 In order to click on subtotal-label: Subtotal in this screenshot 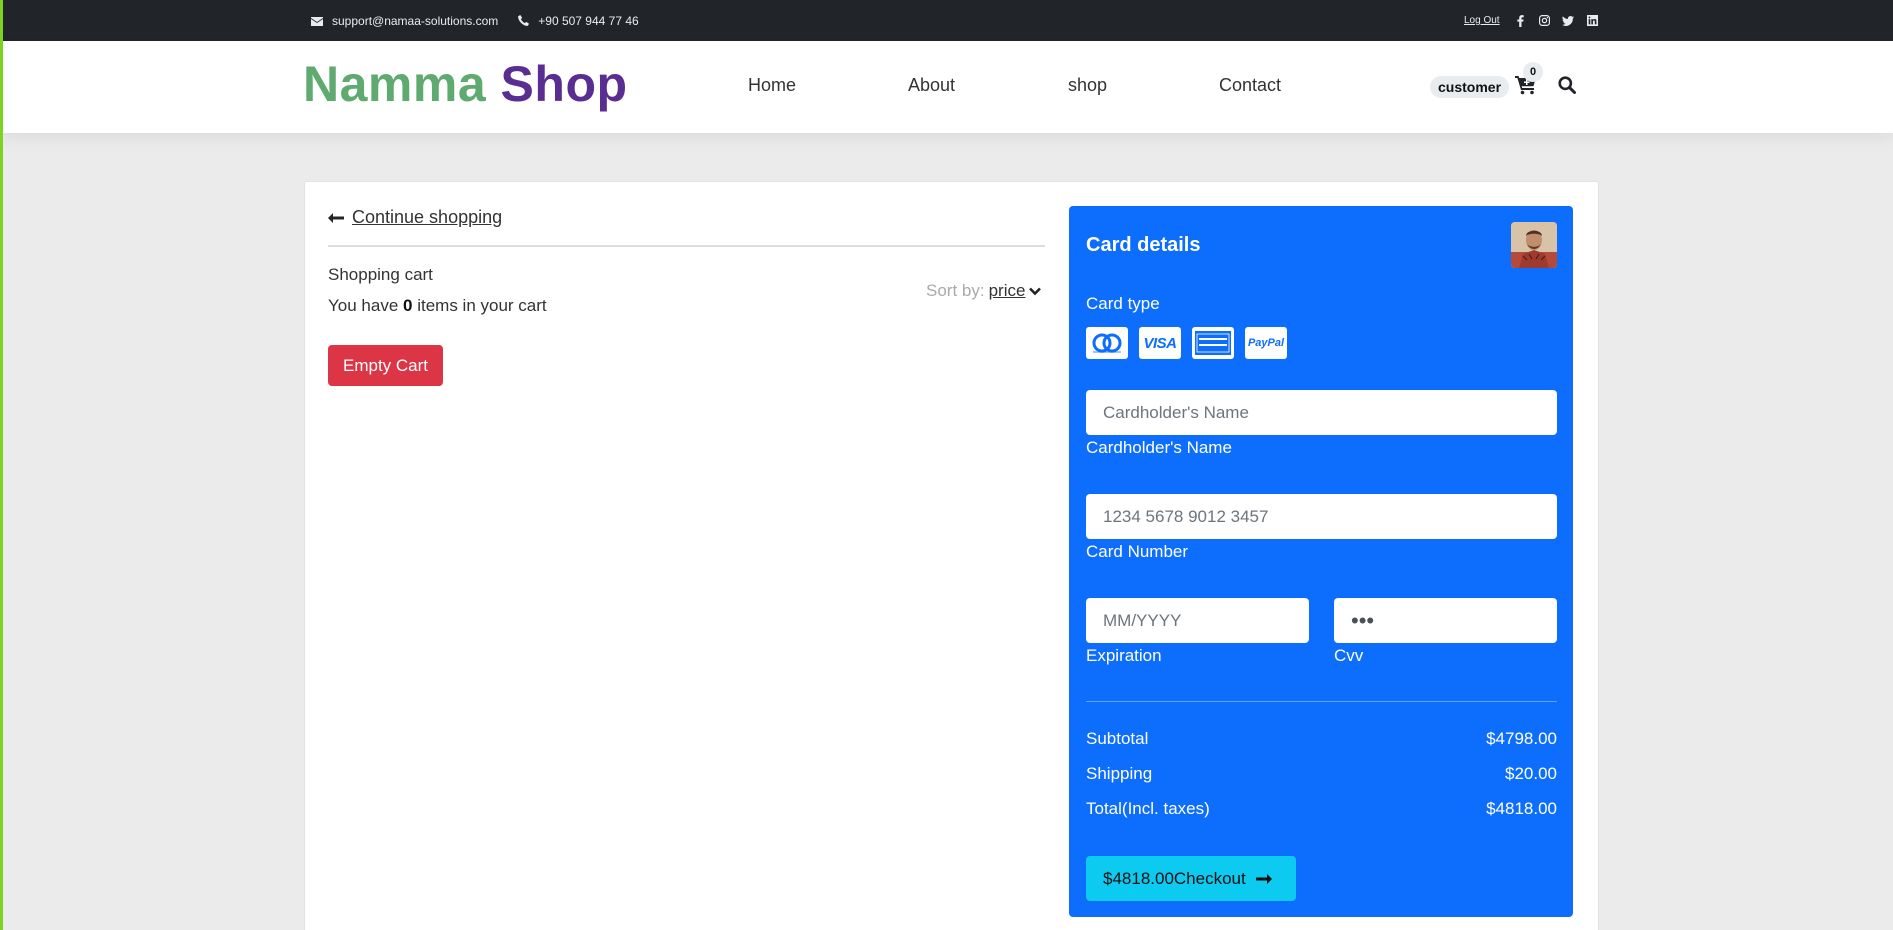, I will do `click(1117, 738)`.